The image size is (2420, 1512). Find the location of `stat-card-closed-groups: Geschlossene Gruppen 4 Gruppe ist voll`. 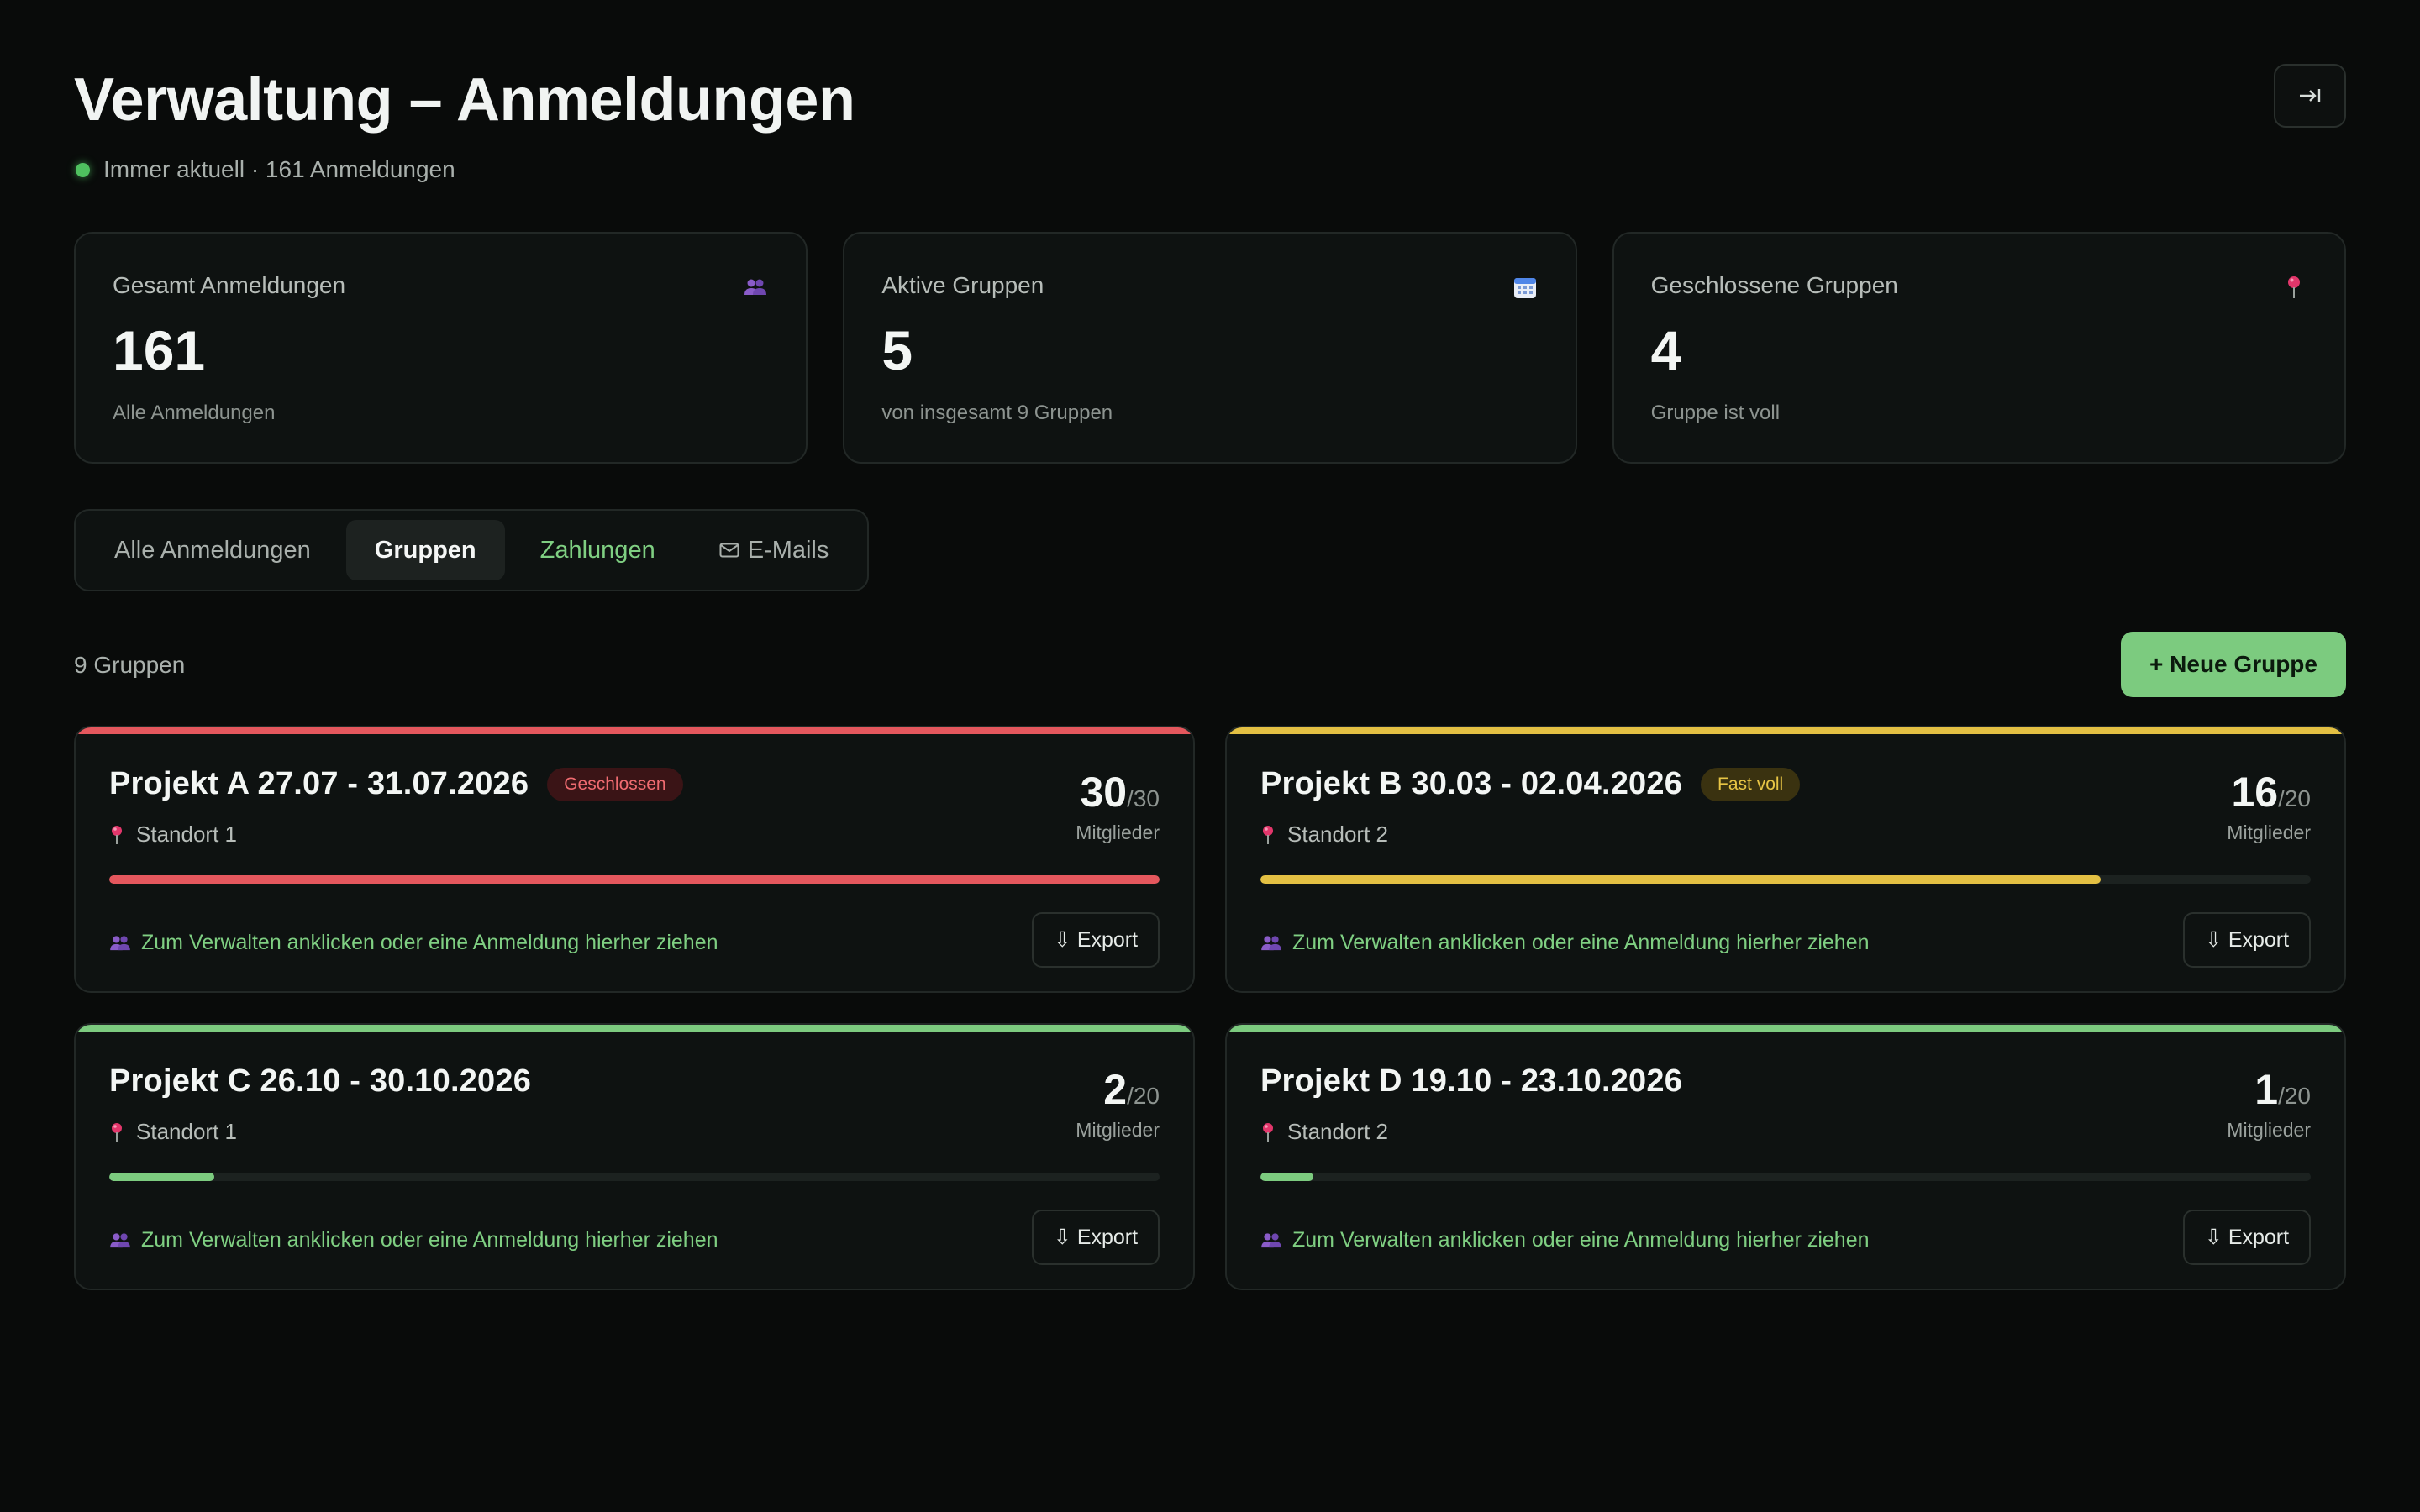

stat-card-closed-groups: Geschlossene Gruppen 4 Gruppe ist voll is located at coordinates (1979, 348).